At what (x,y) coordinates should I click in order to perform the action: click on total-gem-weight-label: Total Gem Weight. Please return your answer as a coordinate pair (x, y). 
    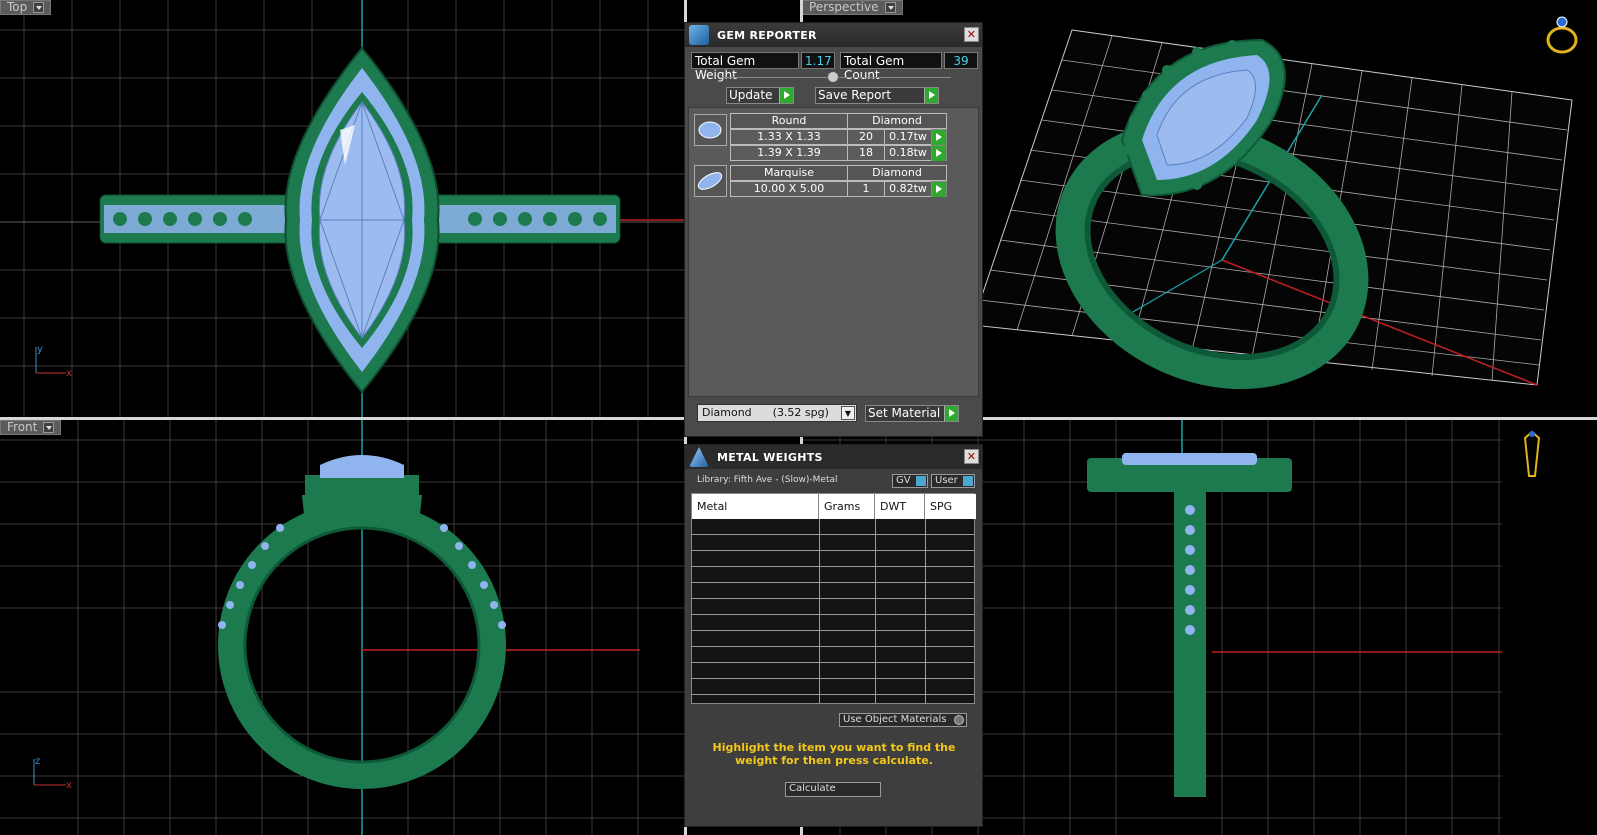
    Looking at the image, I should click on (745, 67).